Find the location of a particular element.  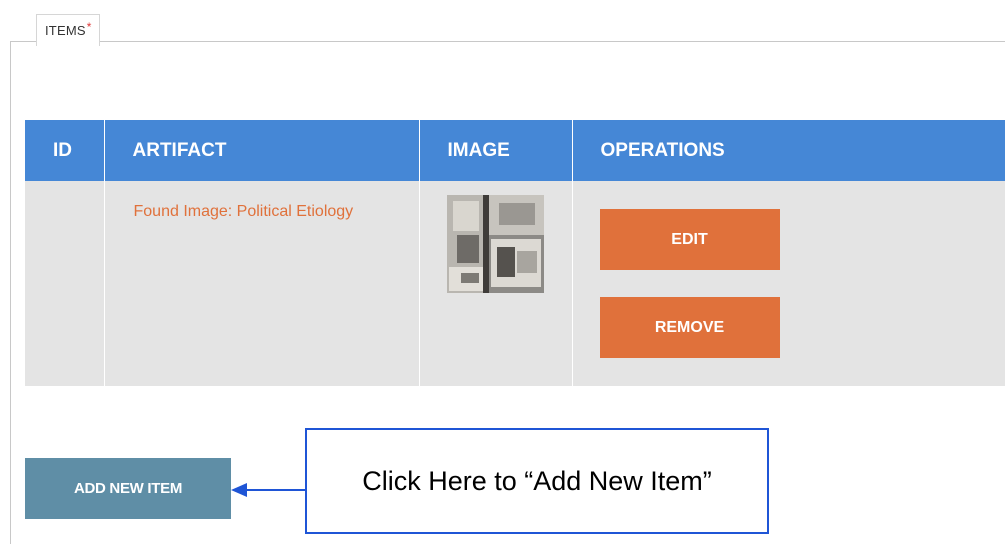

header-image: IMAGE is located at coordinates (496, 150).